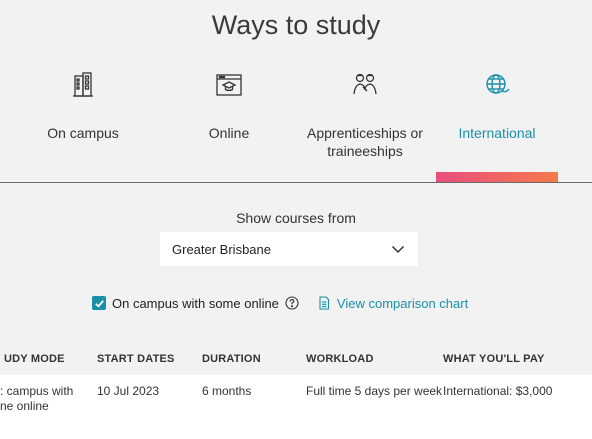 The image size is (592, 439). What do you see at coordinates (365, 115) in the screenshot?
I see `tab-apprenticeships: Apprenticeships or traineeships` at bounding box center [365, 115].